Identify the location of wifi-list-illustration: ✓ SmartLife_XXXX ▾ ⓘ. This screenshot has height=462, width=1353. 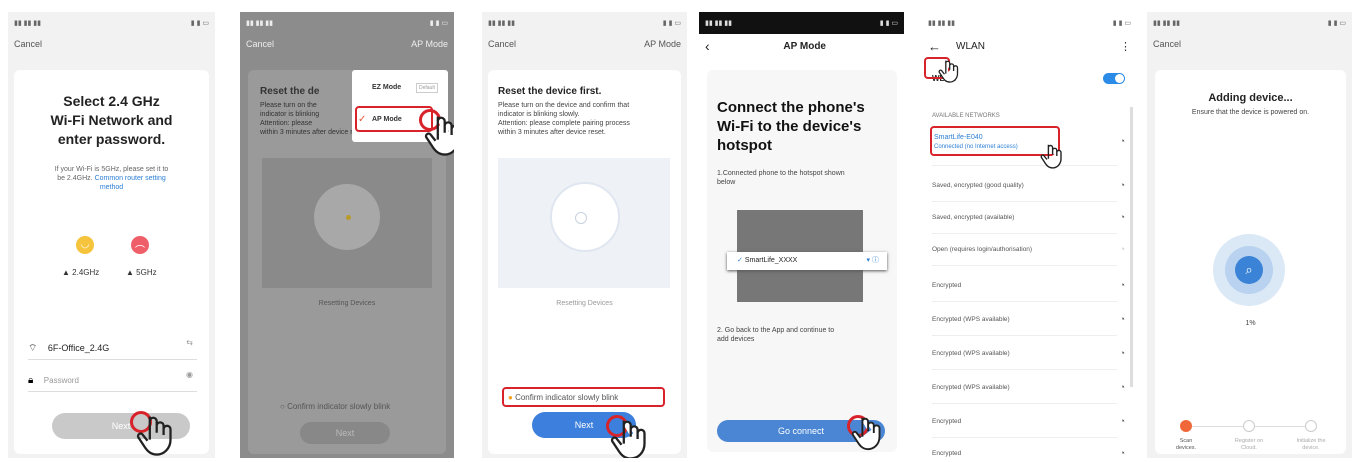
(807, 256).